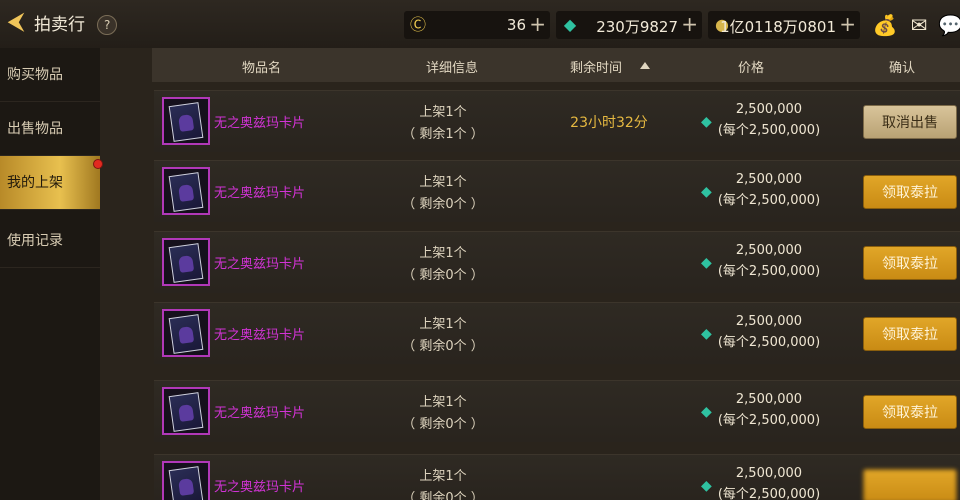 This screenshot has height=500, width=960. Describe the element at coordinates (919, 25) in the screenshot. I see `mail-icon: ✉` at that location.